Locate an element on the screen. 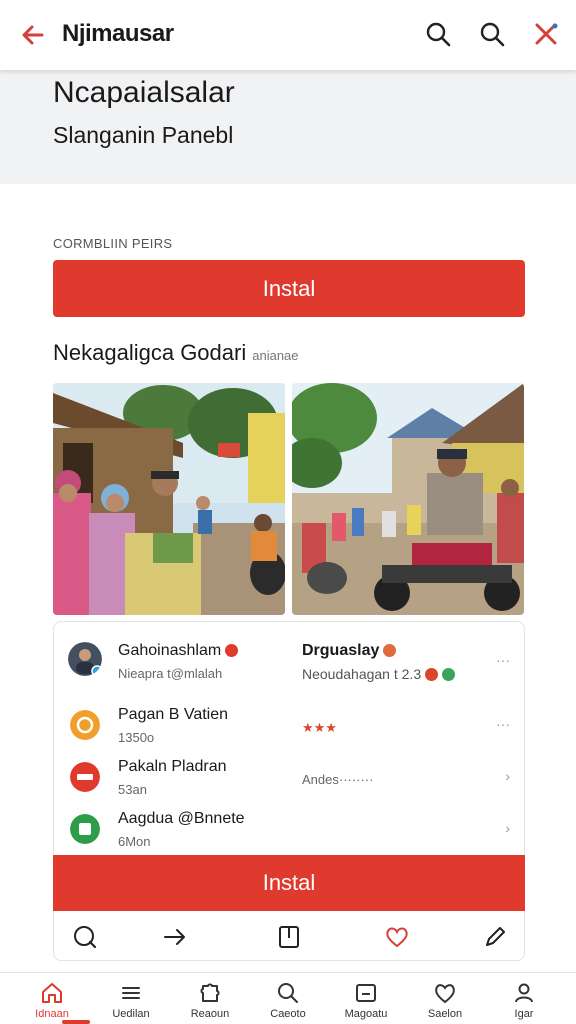 This screenshot has width=576, height=1024. bookmark-icon is located at coordinates (289, 937).